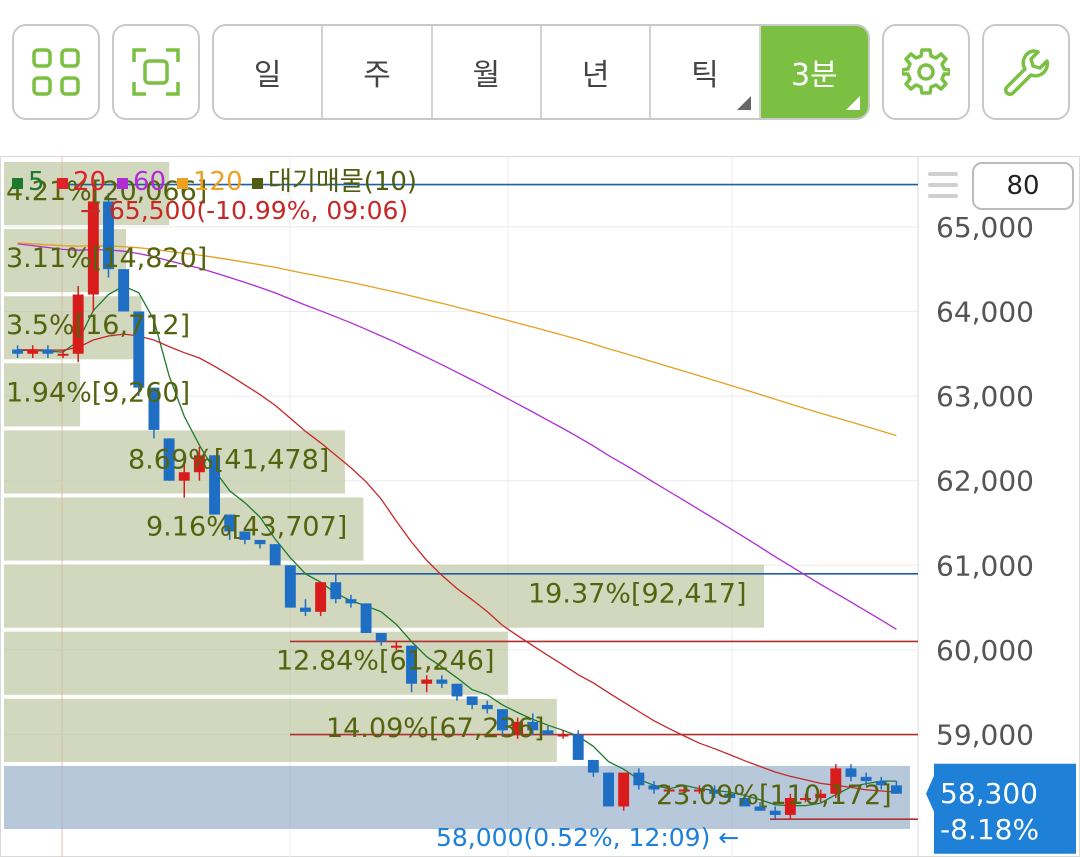 Image resolution: width=1080 pixels, height=857 pixels. I want to click on tab-day: 일, so click(269, 72).